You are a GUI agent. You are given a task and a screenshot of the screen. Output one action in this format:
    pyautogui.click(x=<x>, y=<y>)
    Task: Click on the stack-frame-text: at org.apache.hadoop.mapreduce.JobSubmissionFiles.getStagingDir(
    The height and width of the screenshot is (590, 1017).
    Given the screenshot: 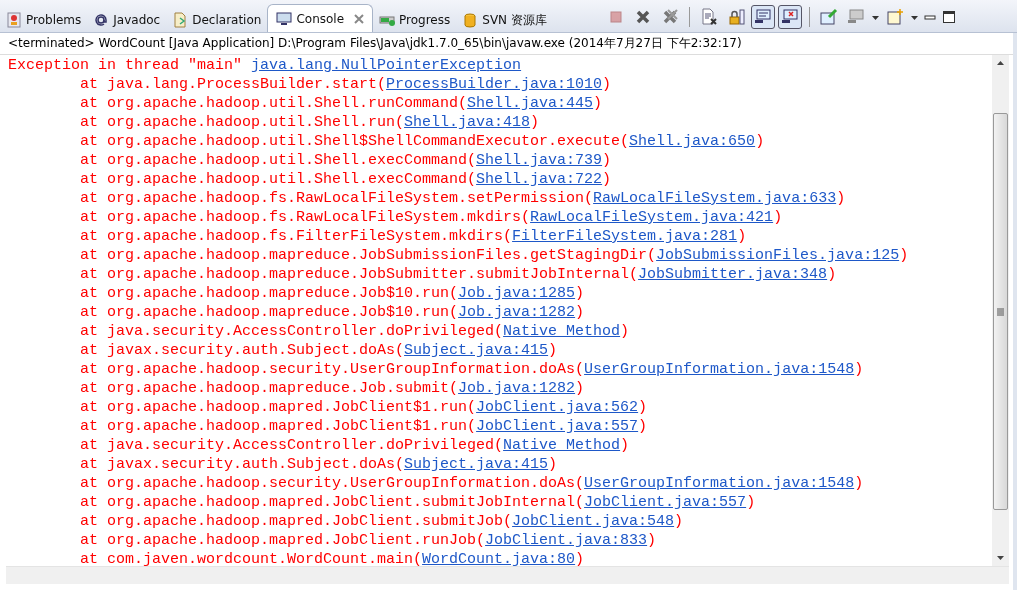 What is the action you would take?
    pyautogui.click(x=368, y=255)
    